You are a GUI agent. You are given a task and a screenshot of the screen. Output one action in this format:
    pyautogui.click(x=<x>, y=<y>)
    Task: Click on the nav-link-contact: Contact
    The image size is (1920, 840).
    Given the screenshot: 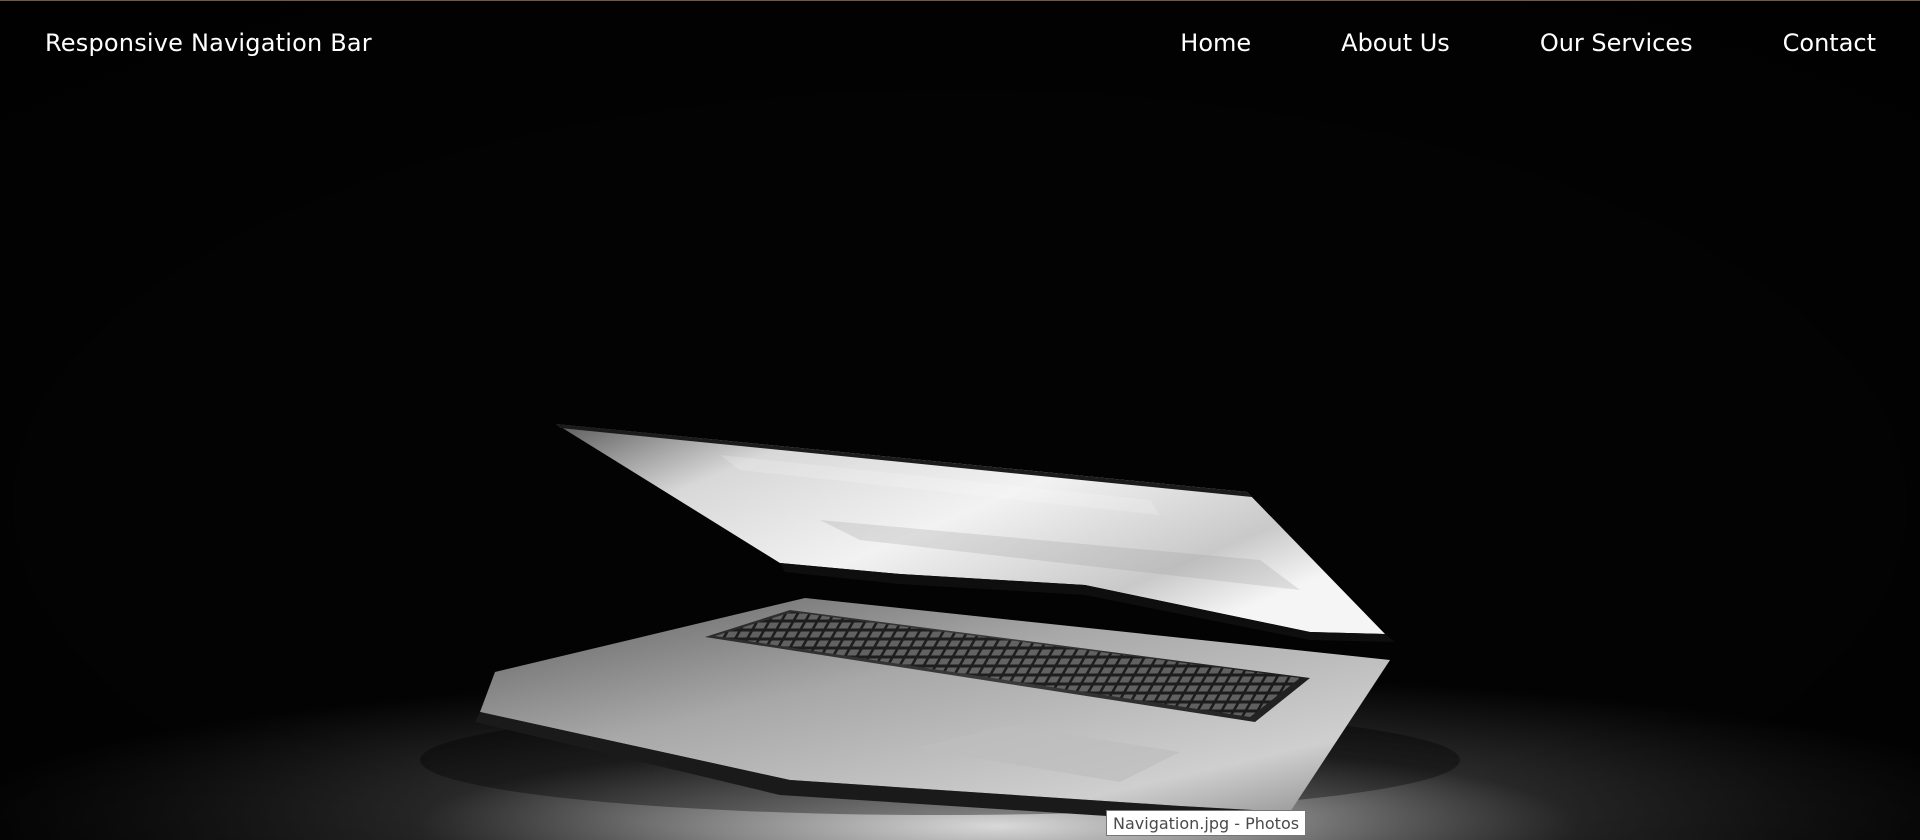 What is the action you would take?
    pyautogui.click(x=1829, y=43)
    